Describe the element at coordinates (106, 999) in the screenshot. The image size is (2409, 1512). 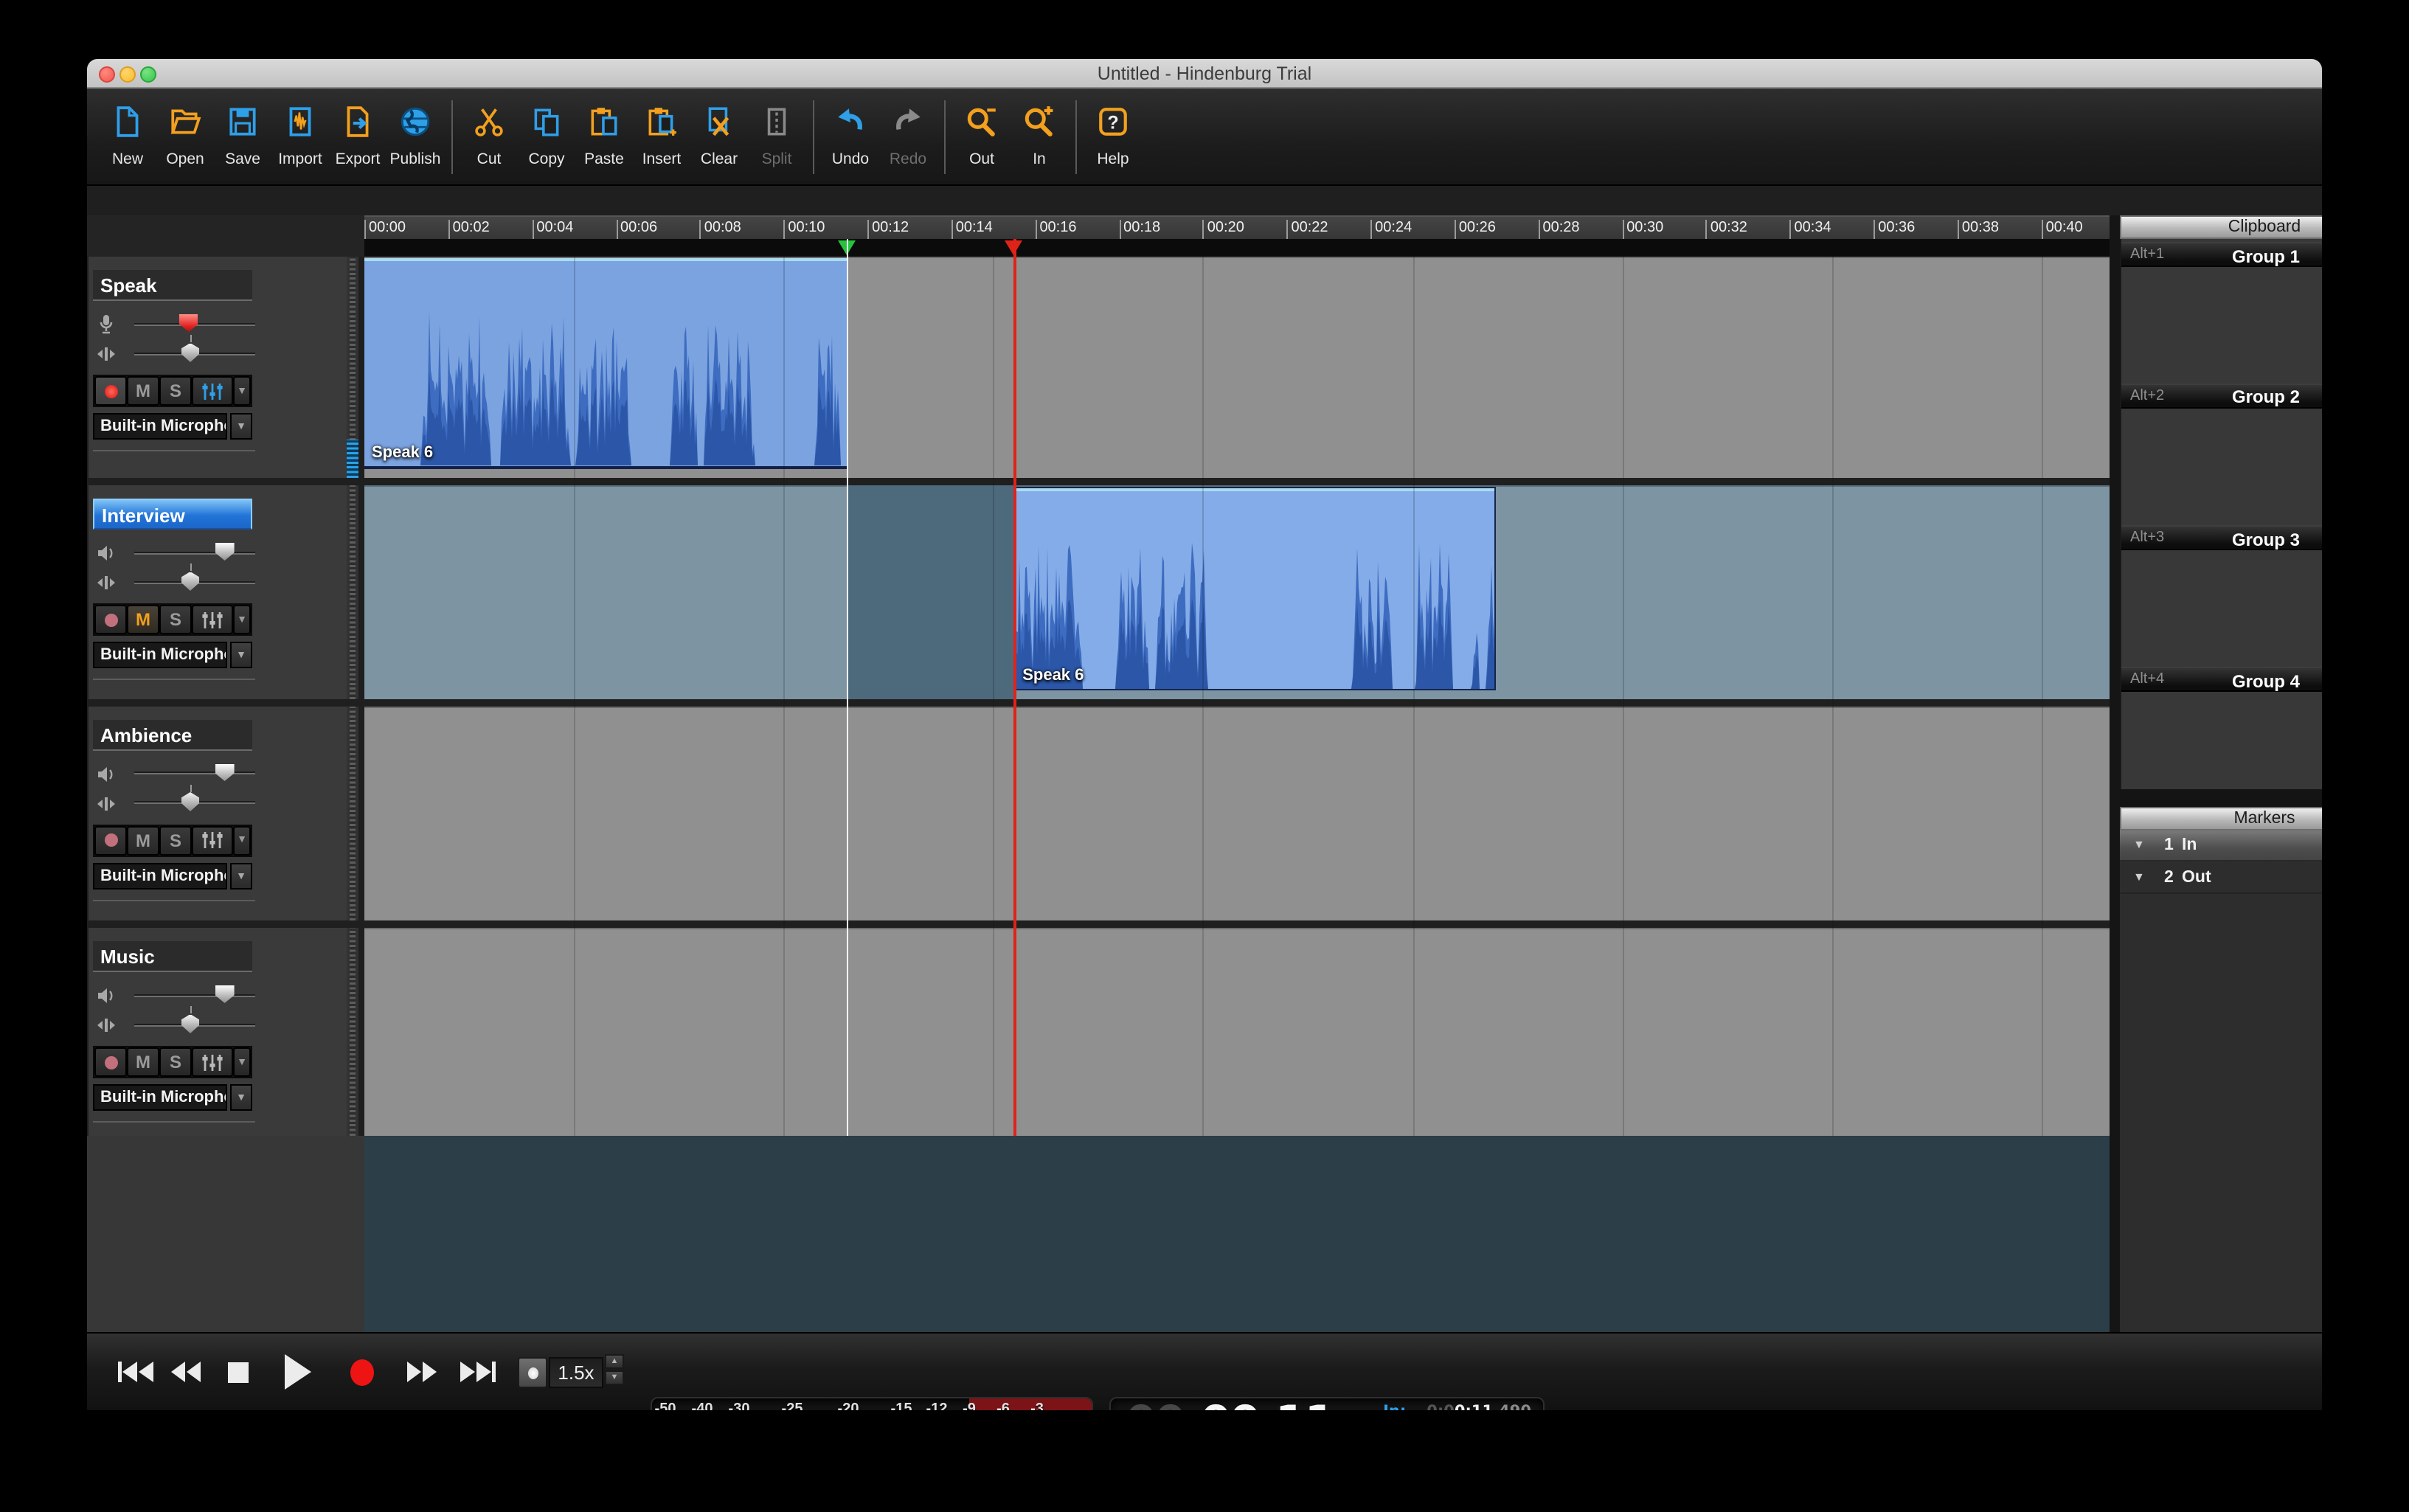
I see `speaker-icon` at that location.